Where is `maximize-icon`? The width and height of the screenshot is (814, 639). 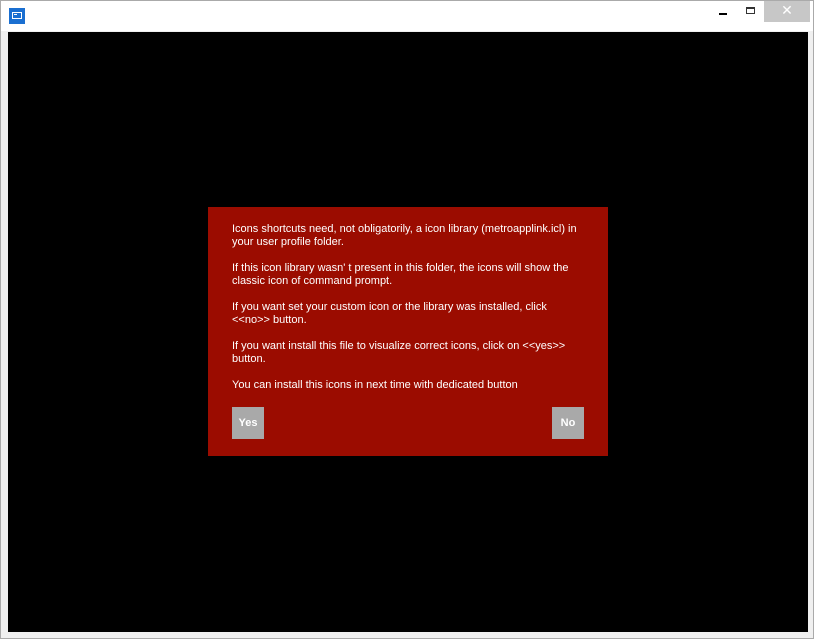
maximize-icon is located at coordinates (750, 10).